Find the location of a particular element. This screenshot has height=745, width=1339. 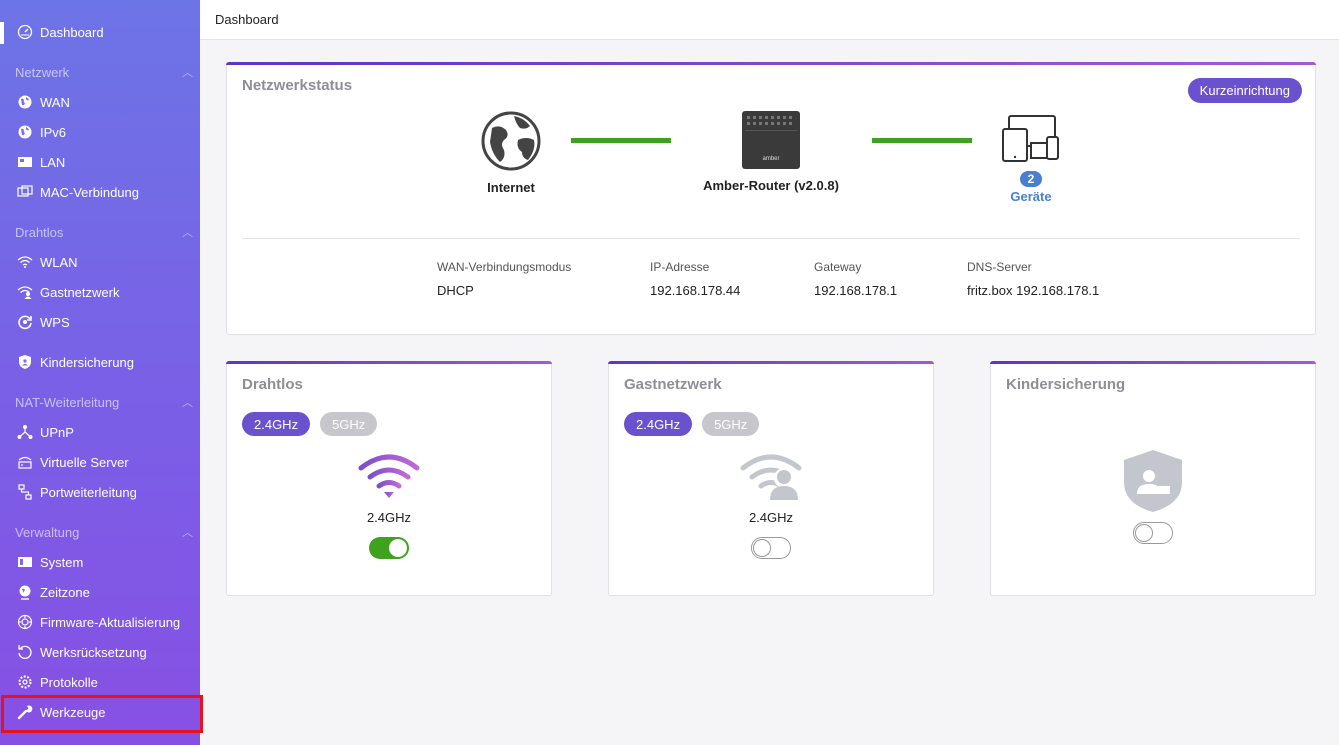

section-label: NAT-Weiterleitung is located at coordinates (67, 402).